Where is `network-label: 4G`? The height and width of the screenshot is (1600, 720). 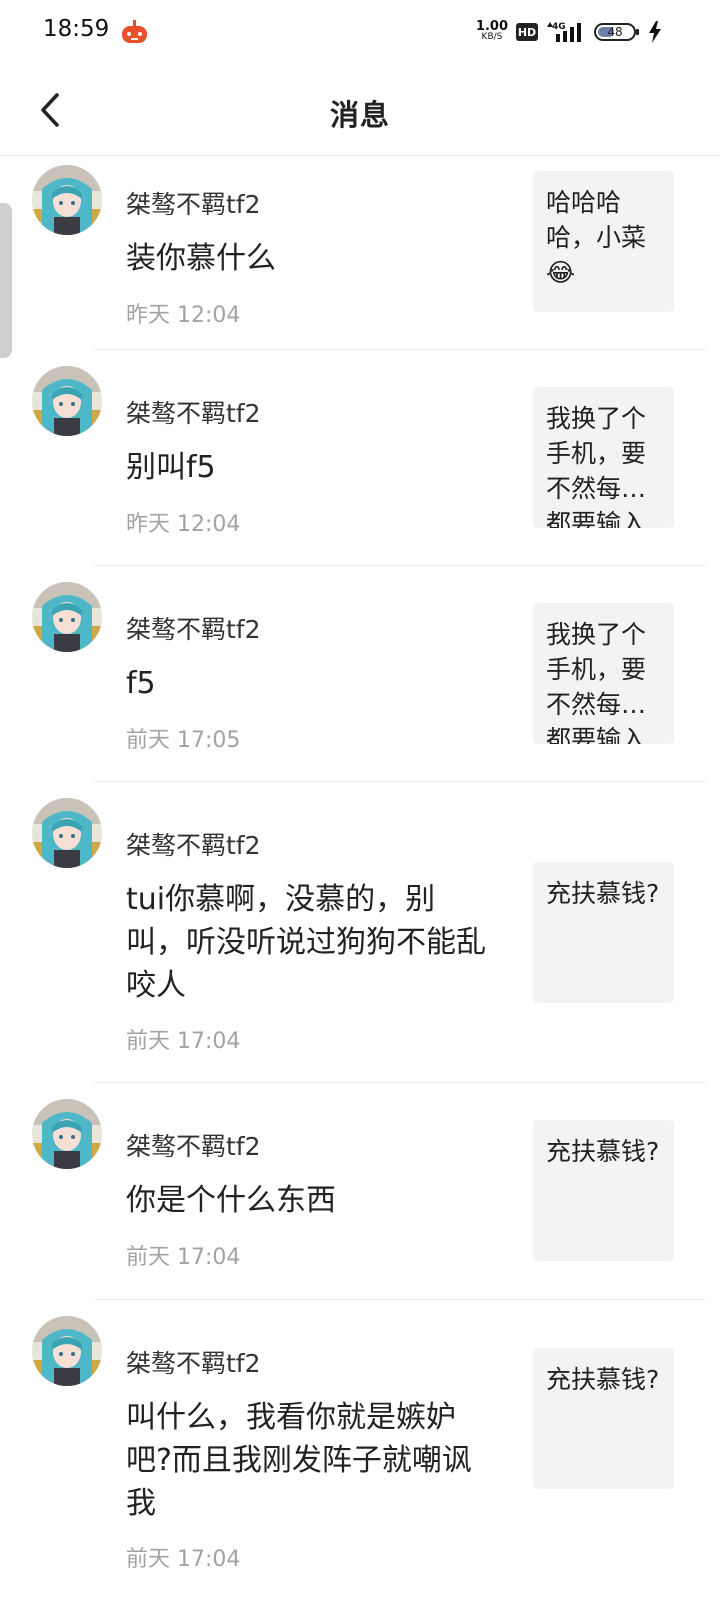 network-label: 4G is located at coordinates (559, 27).